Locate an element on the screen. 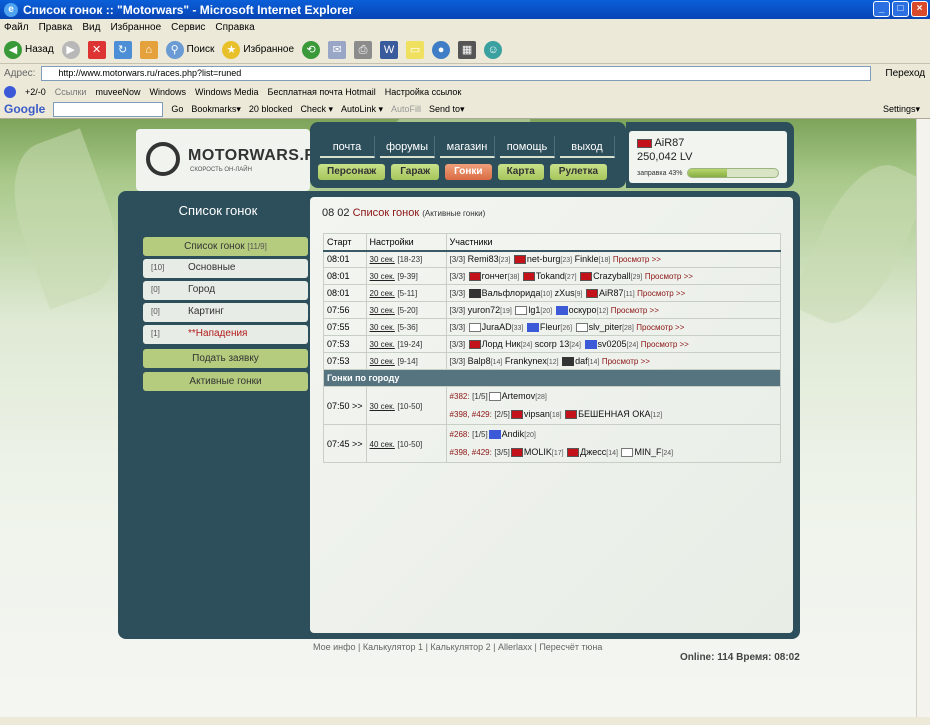 Image resolution: width=930 pixels, height=725 pixels. people-icon: ☺ is located at coordinates (493, 49).